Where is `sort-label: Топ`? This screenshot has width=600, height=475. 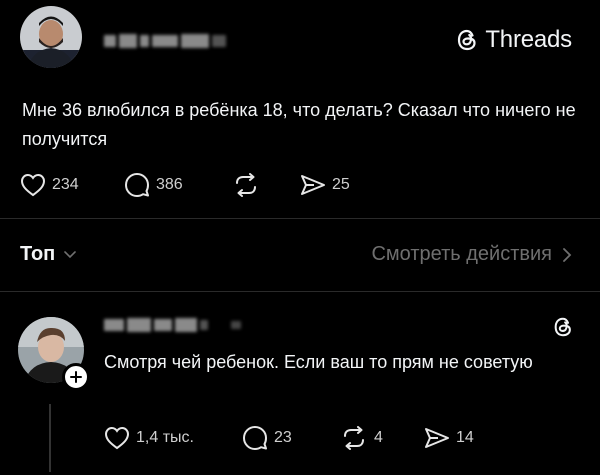 sort-label: Топ is located at coordinates (38, 254).